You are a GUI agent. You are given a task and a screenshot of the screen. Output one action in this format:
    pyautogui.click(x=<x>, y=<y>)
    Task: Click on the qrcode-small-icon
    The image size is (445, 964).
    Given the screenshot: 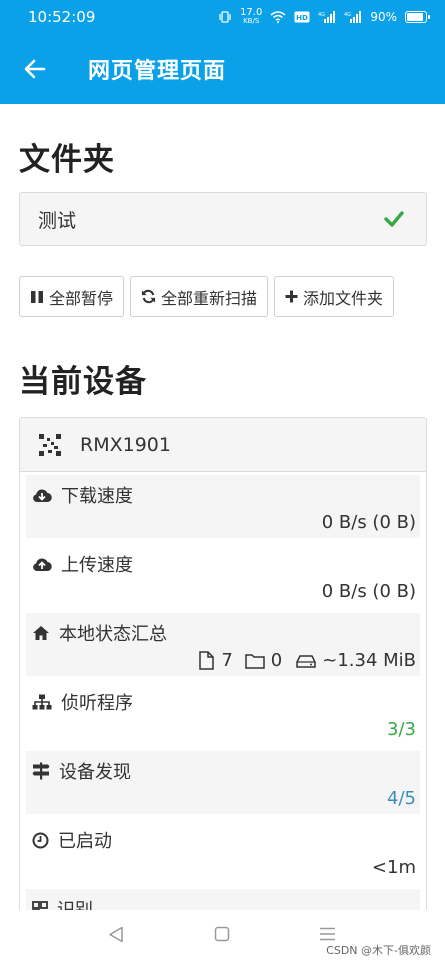 What is the action you would take?
    pyautogui.click(x=40, y=905)
    